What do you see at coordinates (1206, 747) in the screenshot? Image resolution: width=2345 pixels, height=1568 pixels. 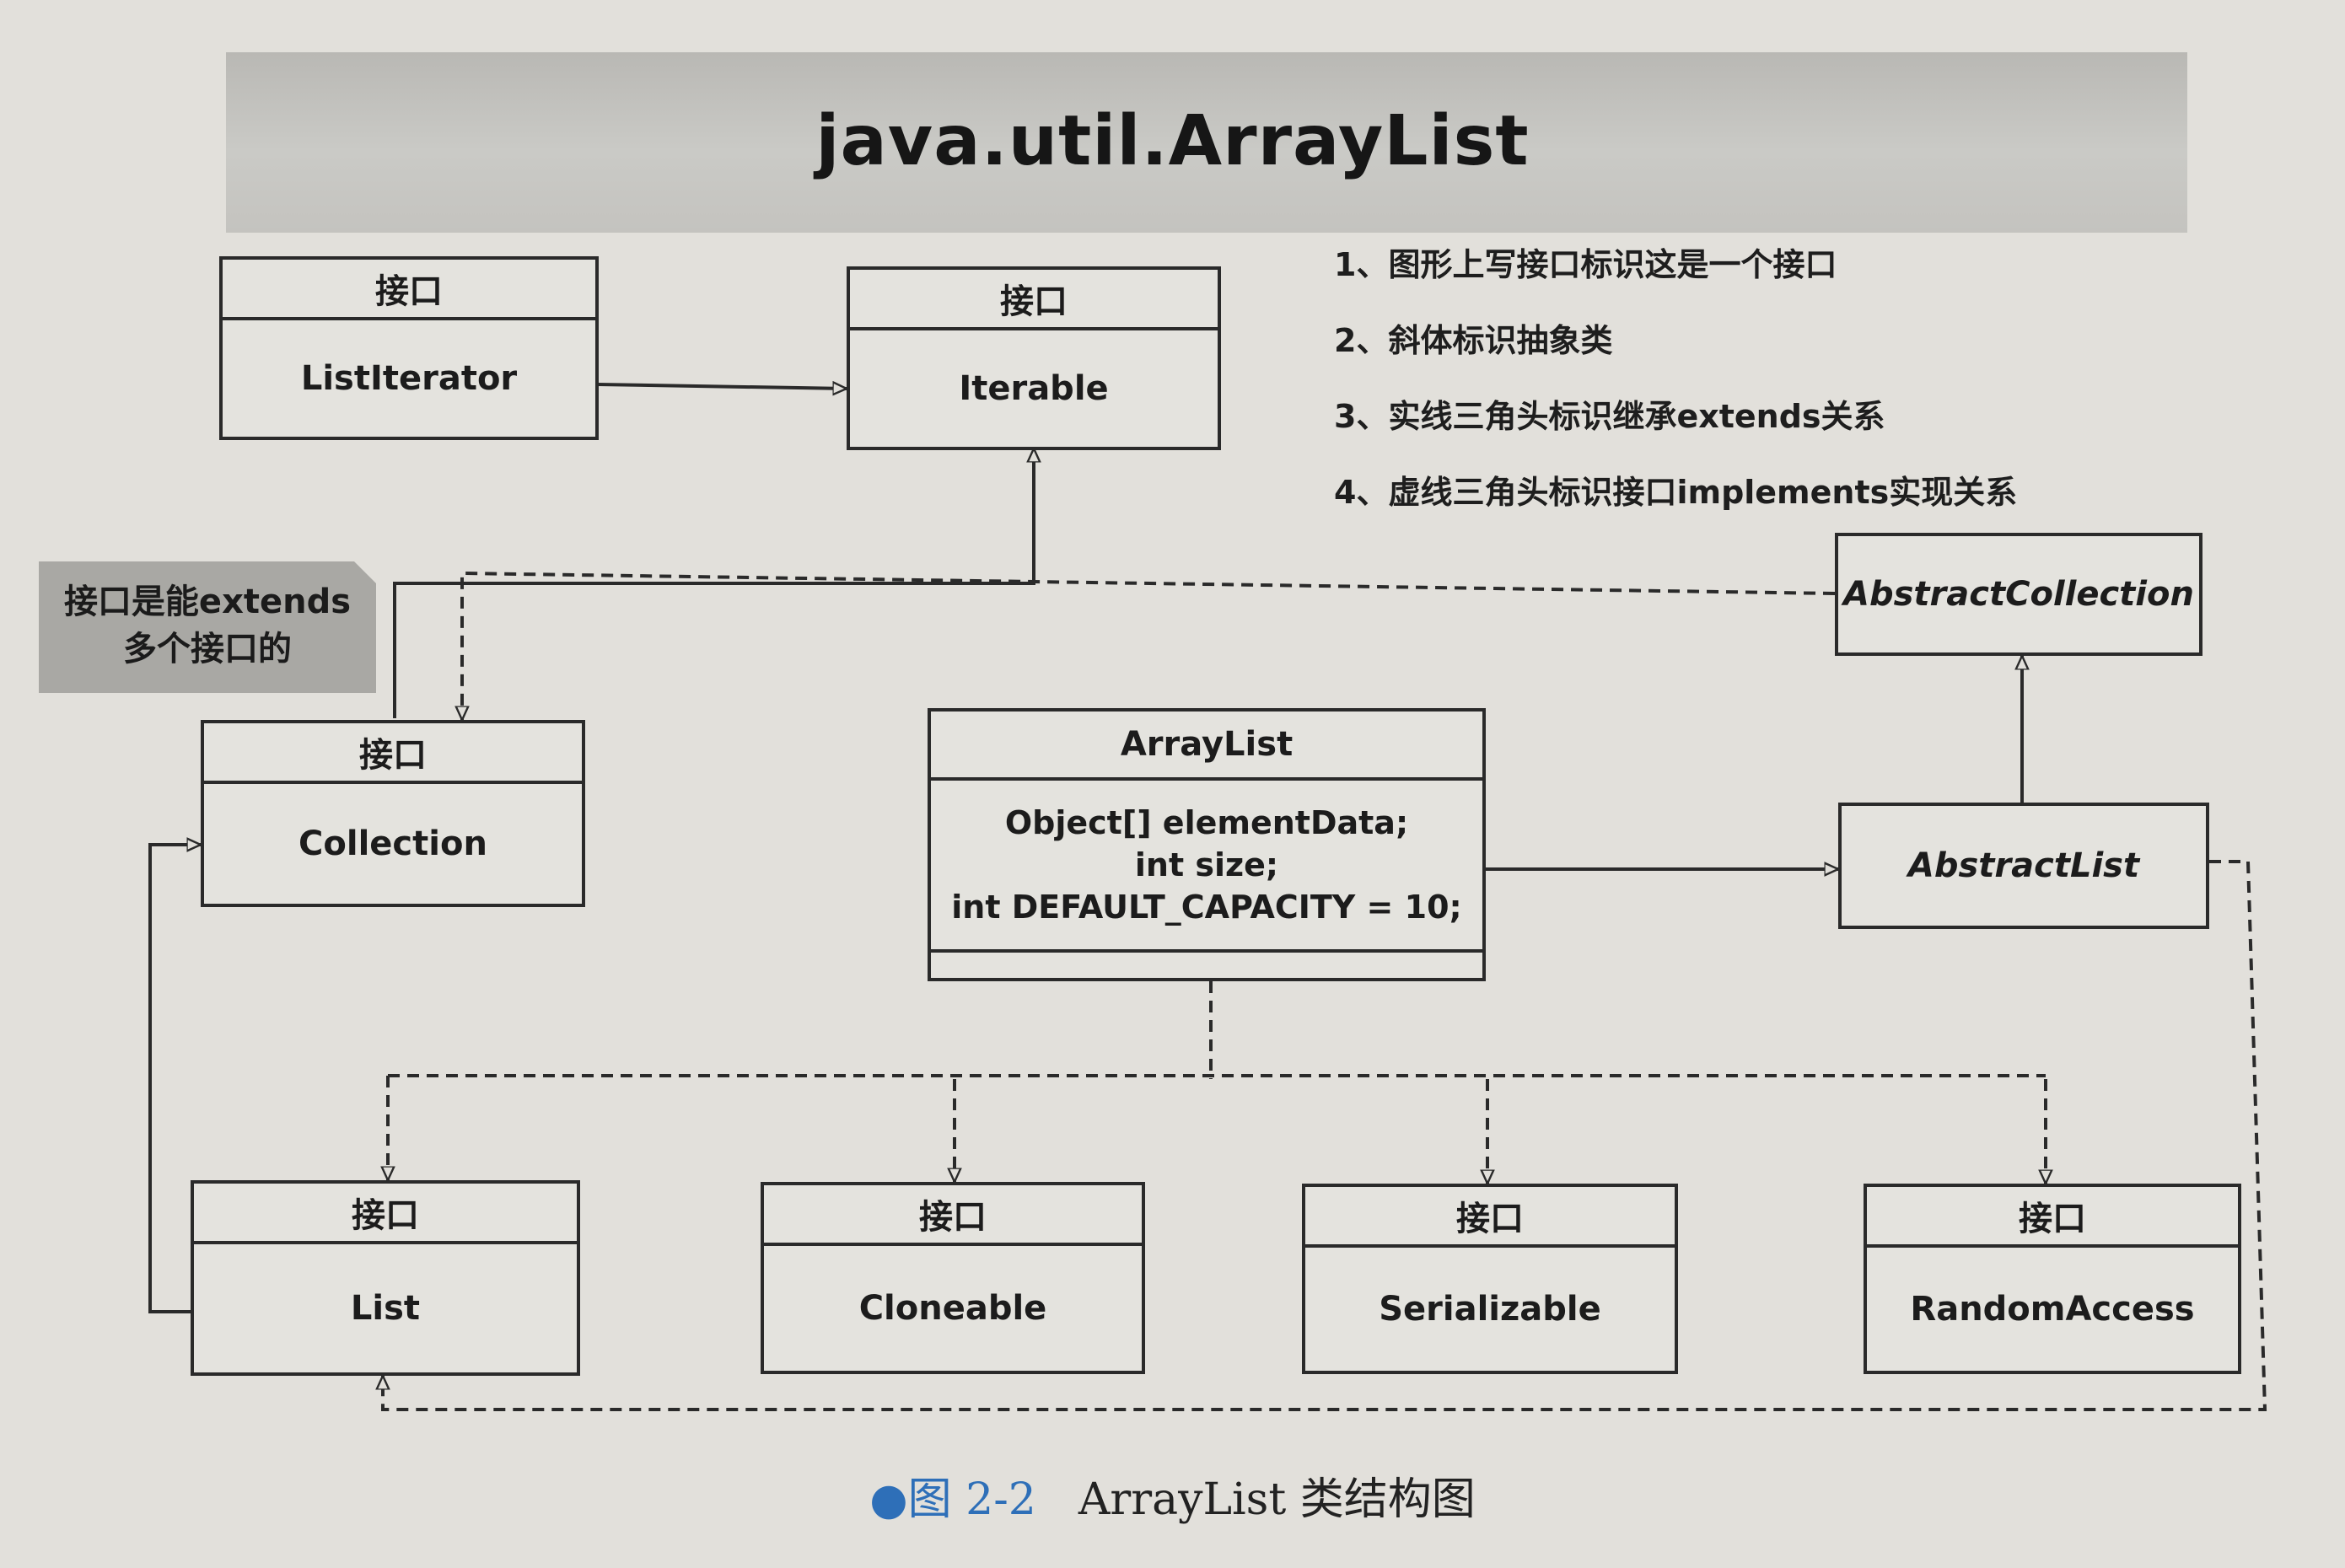 I see `arraylist-name: ArrayList` at bounding box center [1206, 747].